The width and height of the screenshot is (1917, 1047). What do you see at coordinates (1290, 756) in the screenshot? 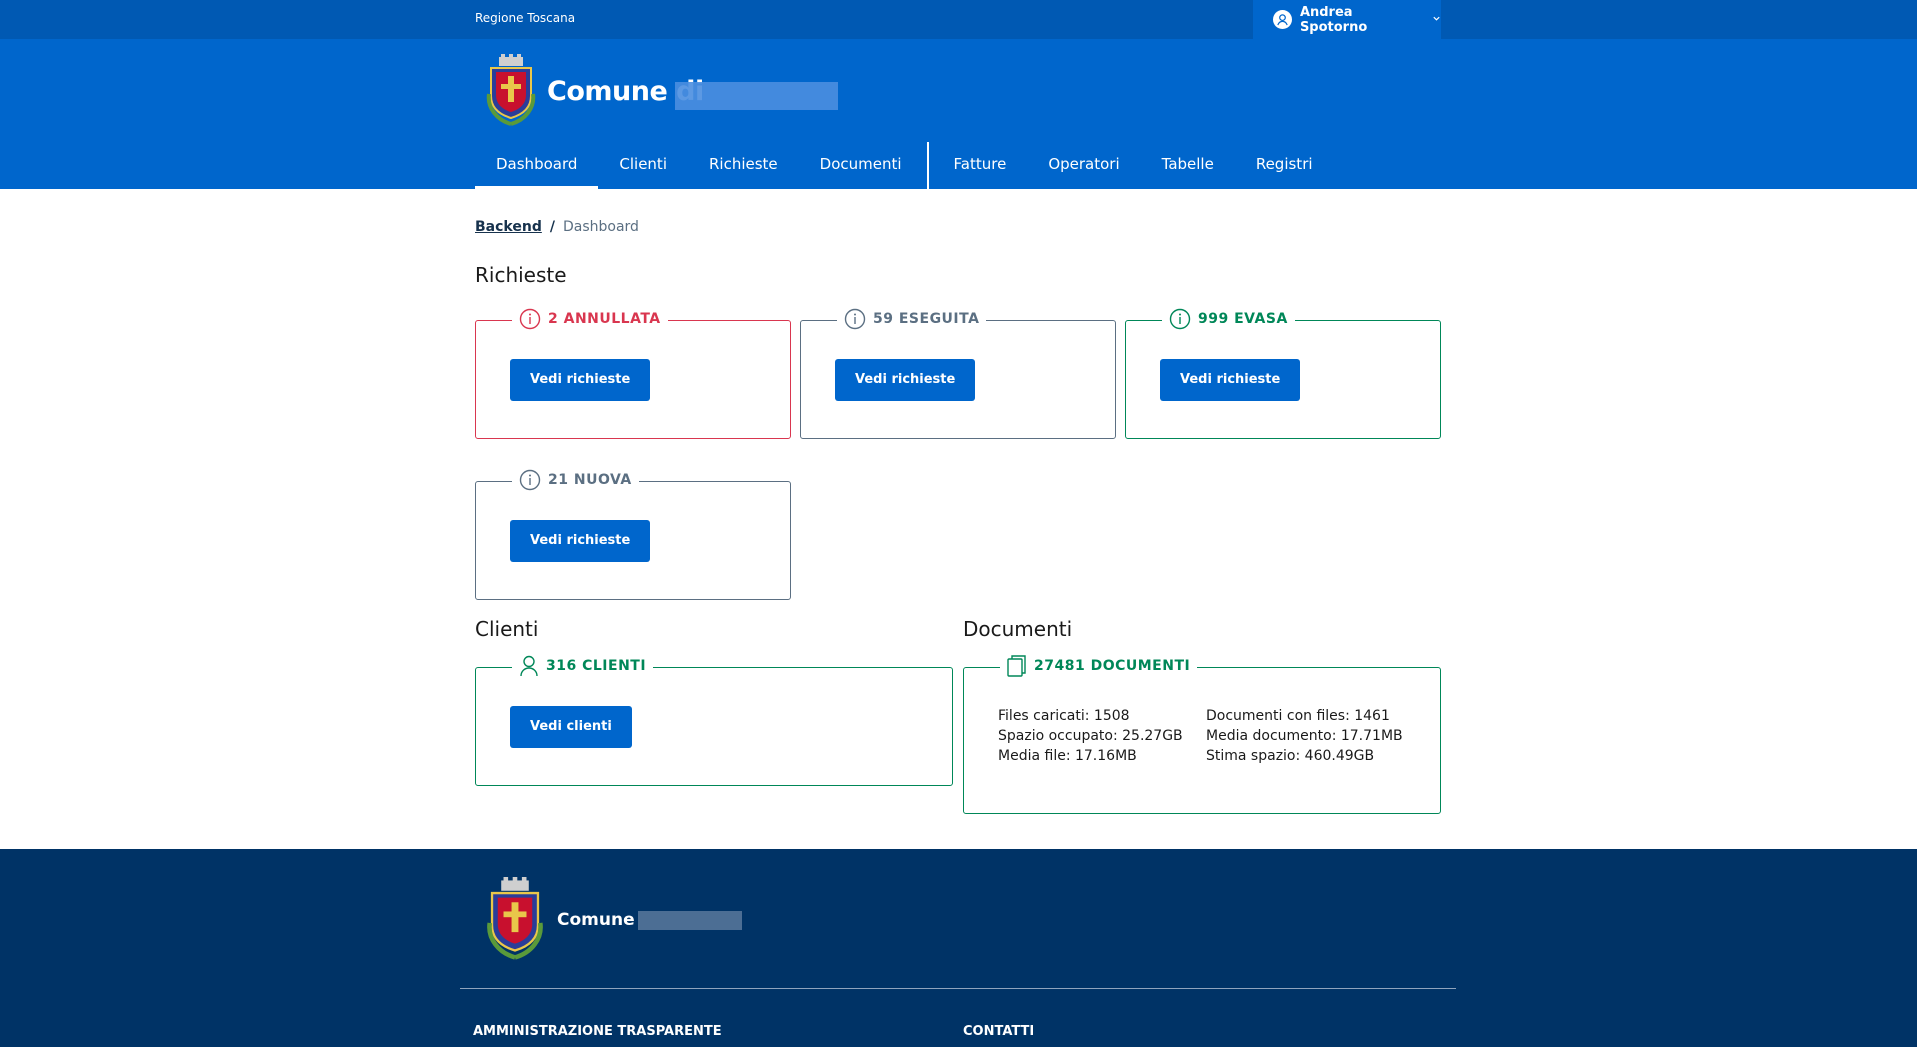
I see `stat-stima-spazio: Stima spazio: 460.49GB` at bounding box center [1290, 756].